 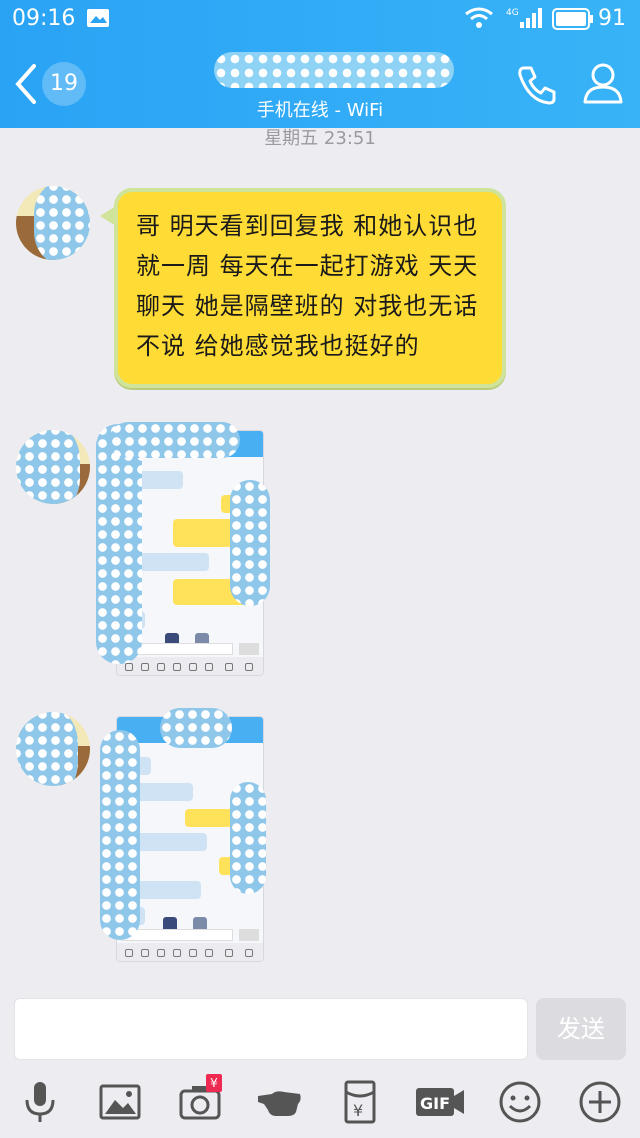 What do you see at coordinates (98, 20) in the screenshot?
I see `gallery-notification-icon` at bounding box center [98, 20].